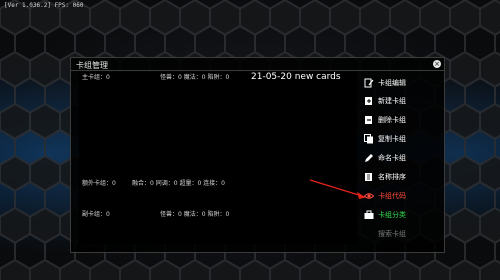  I want to click on main-deck-type-counts: 怪兽：0 魔法：0 陷阱：0, so click(195, 77).